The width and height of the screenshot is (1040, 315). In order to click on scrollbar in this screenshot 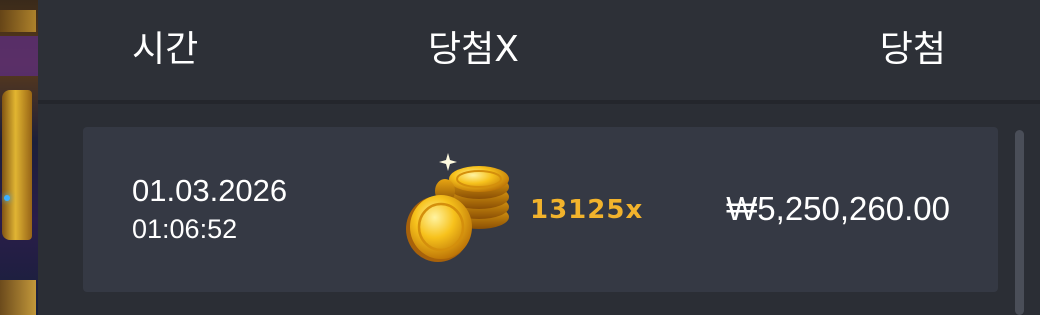, I will do `click(1019, 222)`.